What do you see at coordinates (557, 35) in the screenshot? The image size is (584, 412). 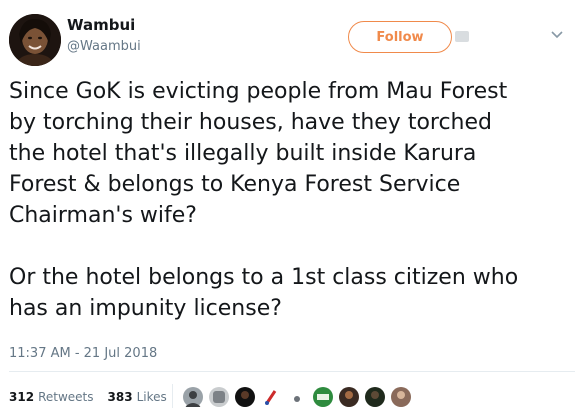 I see `chevron-down-icon` at bounding box center [557, 35].